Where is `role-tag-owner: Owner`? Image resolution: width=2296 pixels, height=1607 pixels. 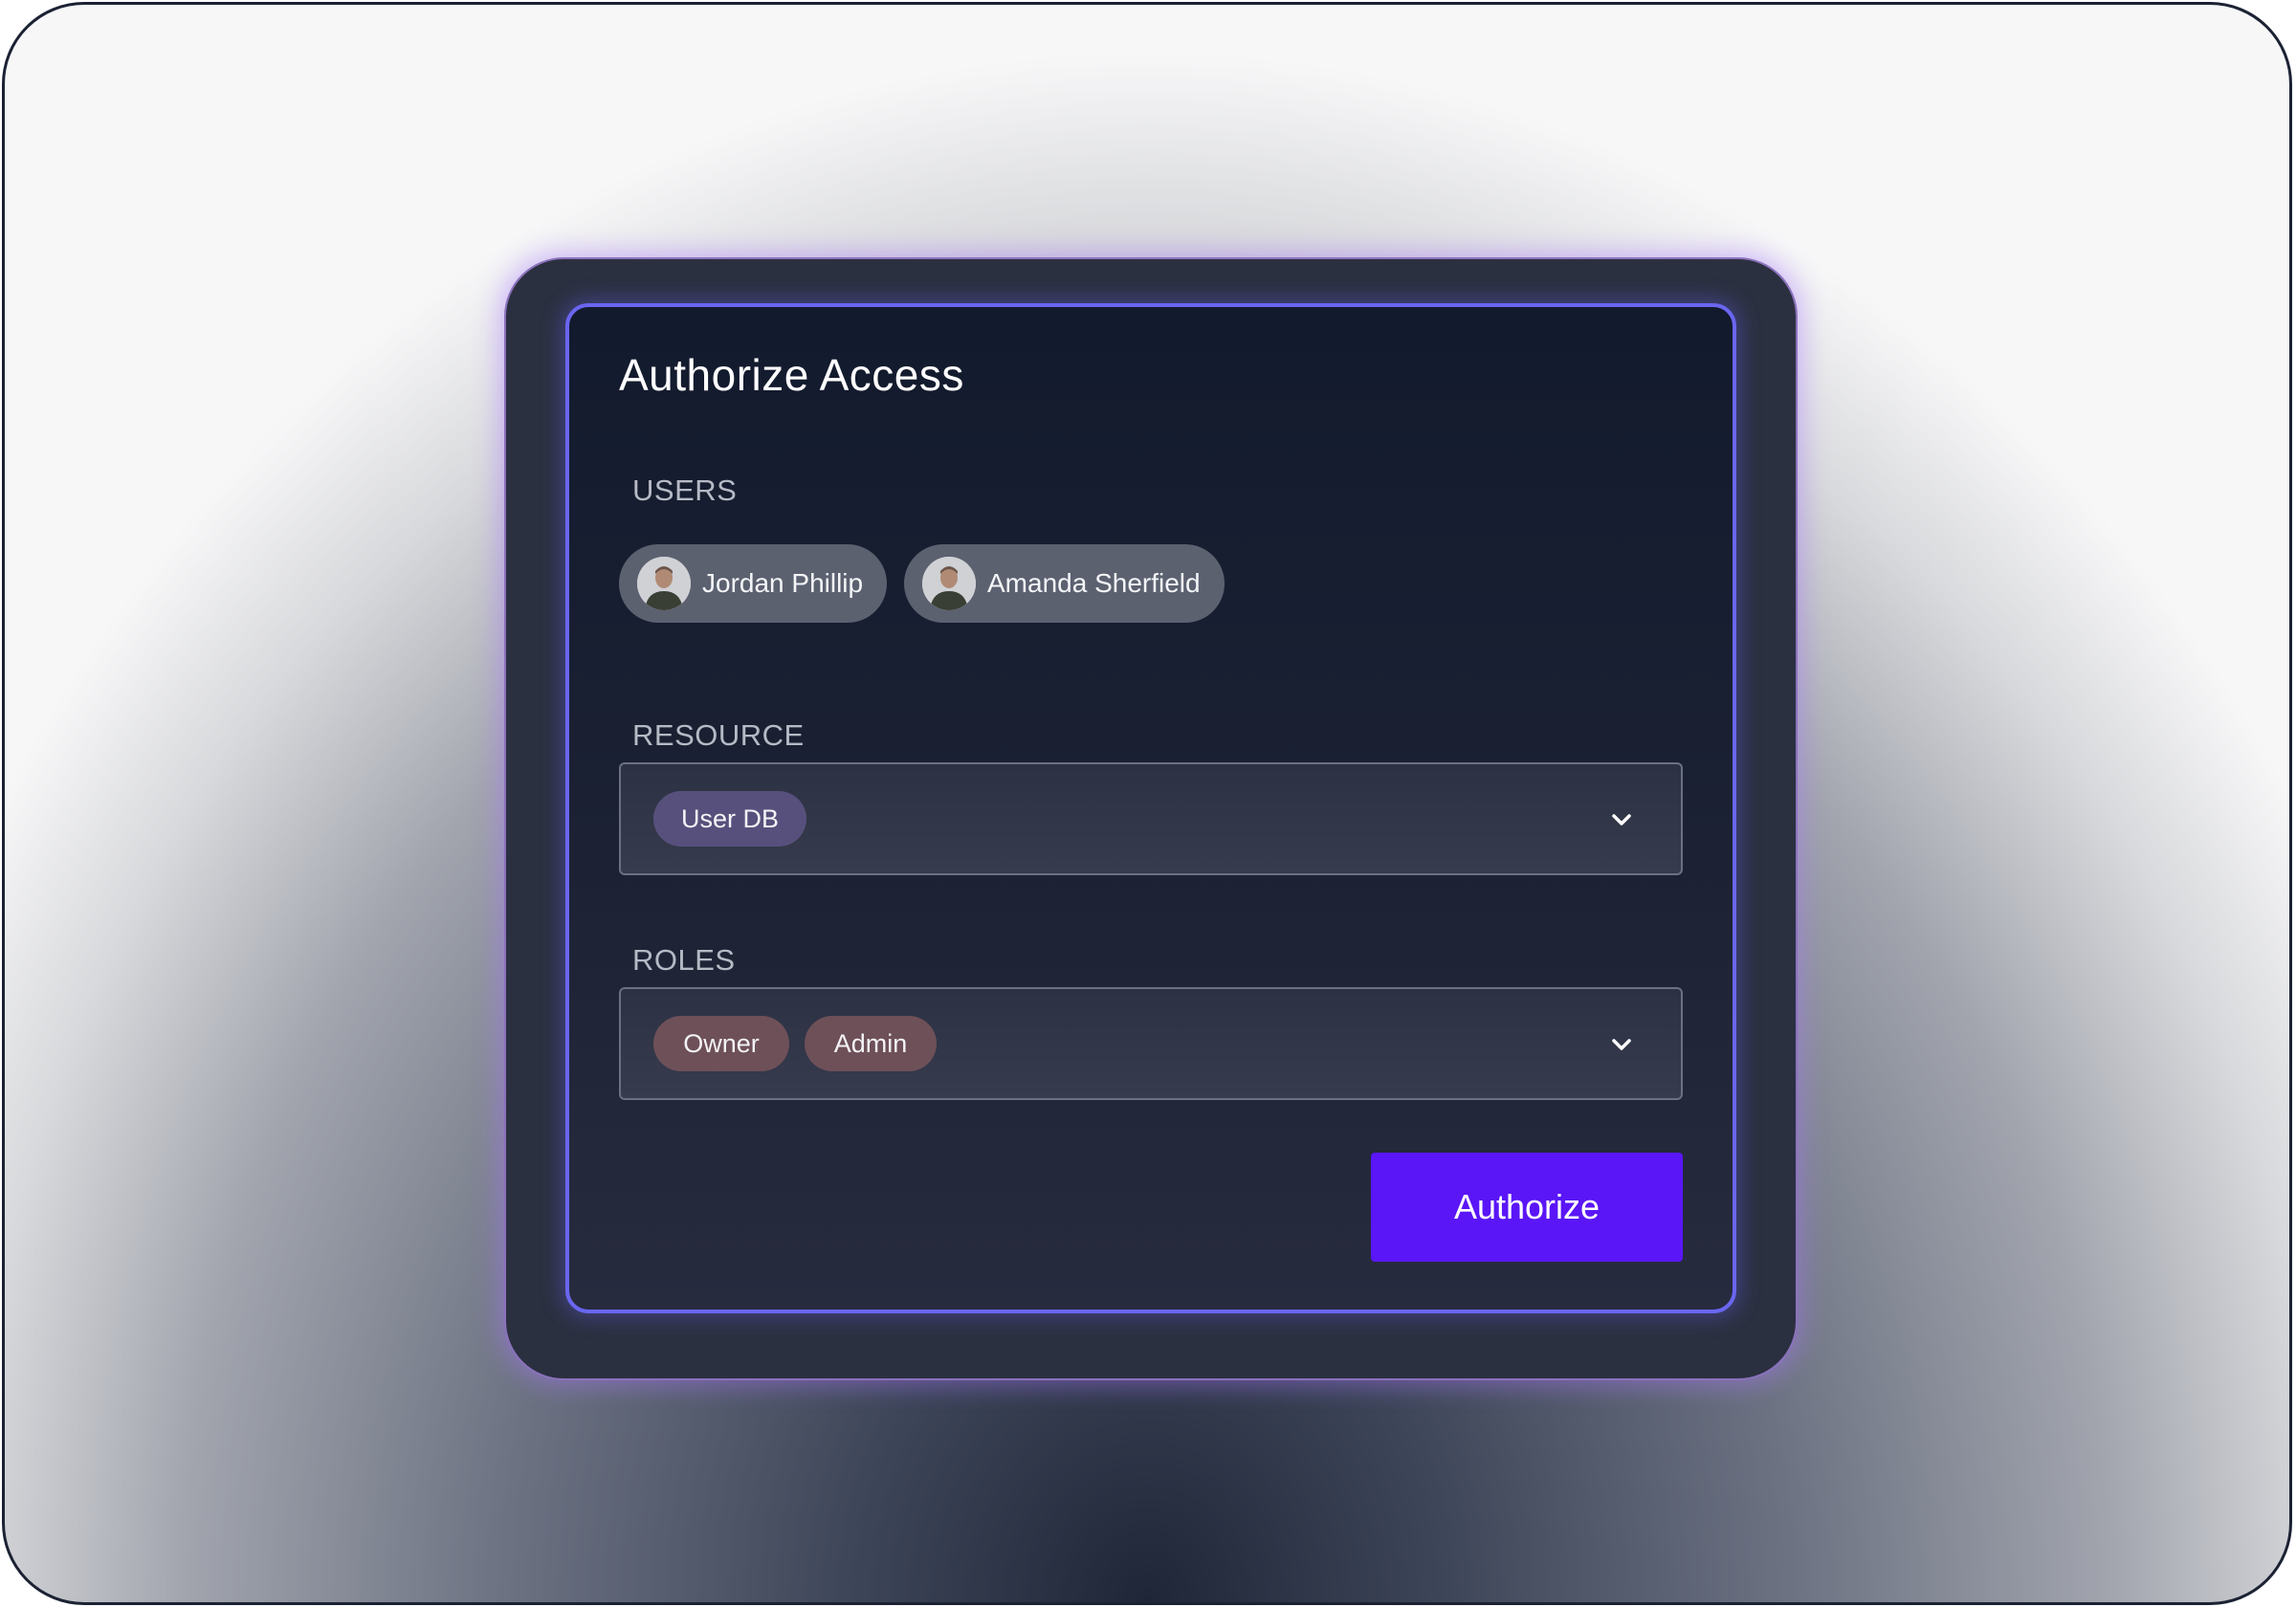
role-tag-owner: Owner is located at coordinates (721, 1043).